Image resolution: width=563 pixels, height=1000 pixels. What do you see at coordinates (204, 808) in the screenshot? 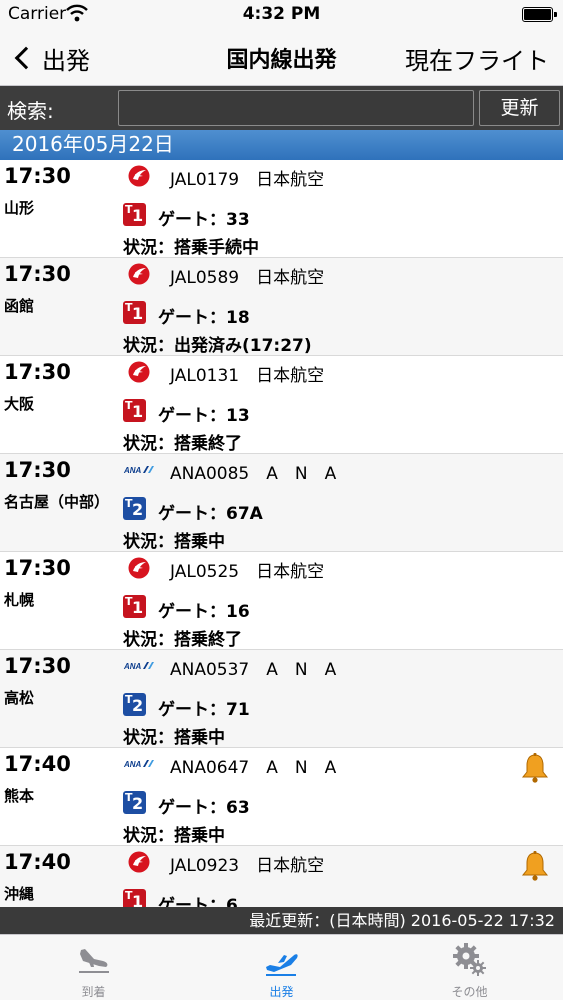
I see `gate-label: ゲート：63` at bounding box center [204, 808].